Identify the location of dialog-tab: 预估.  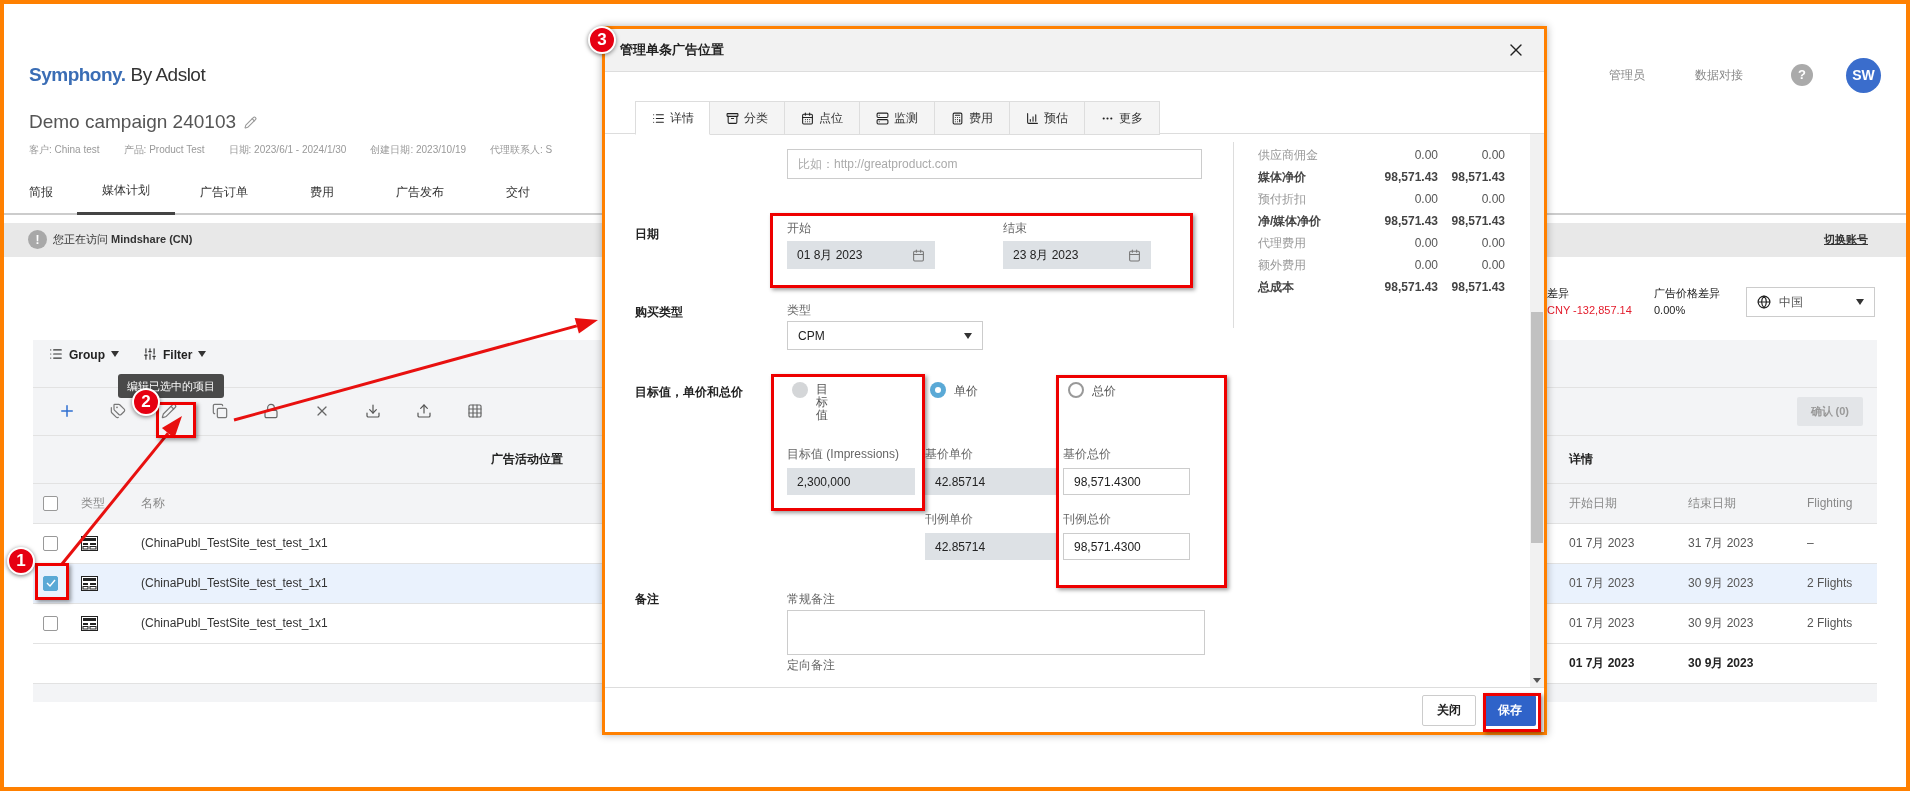
(1047, 118).